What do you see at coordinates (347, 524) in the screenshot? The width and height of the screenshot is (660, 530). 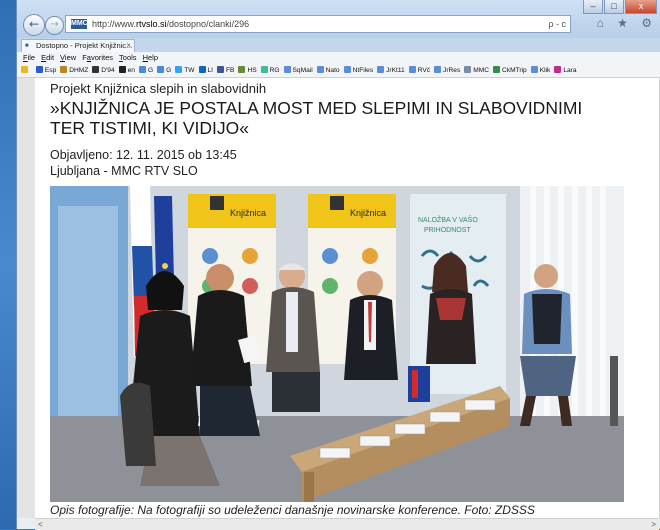 I see `horizontal-scrollbar: < >` at bounding box center [347, 524].